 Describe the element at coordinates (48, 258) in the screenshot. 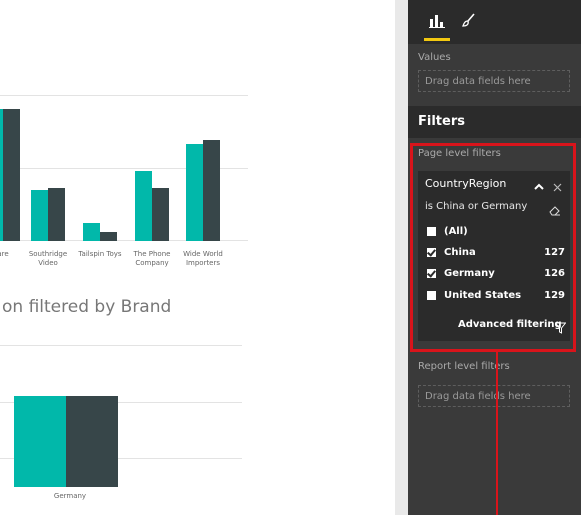

I see `category-label: Southridge Video` at that location.